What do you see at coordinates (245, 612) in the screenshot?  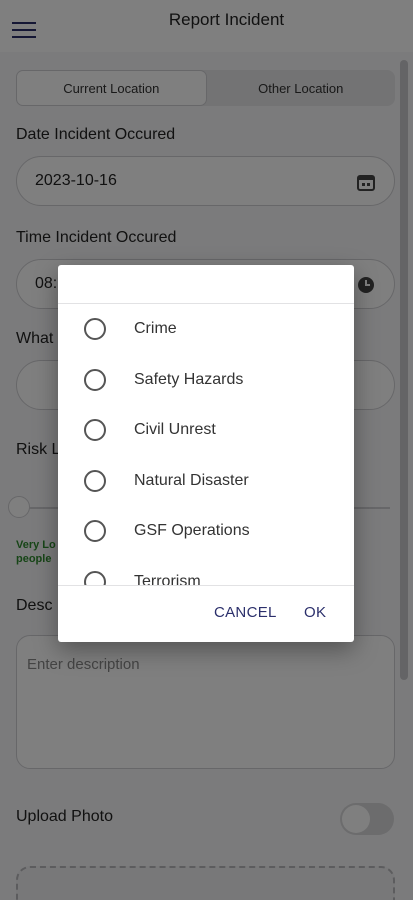 I see `cancel-button: CANCEL` at bounding box center [245, 612].